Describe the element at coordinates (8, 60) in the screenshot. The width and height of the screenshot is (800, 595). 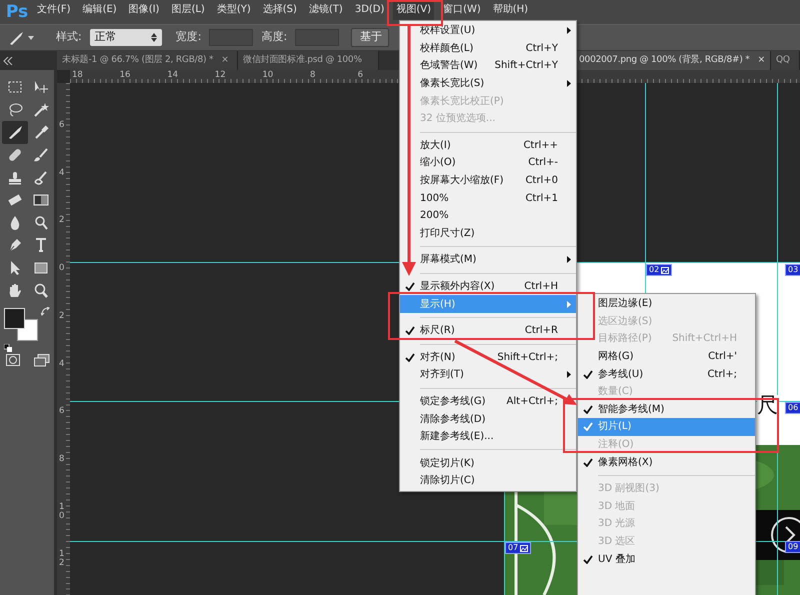
I see `collapse-icon` at that location.